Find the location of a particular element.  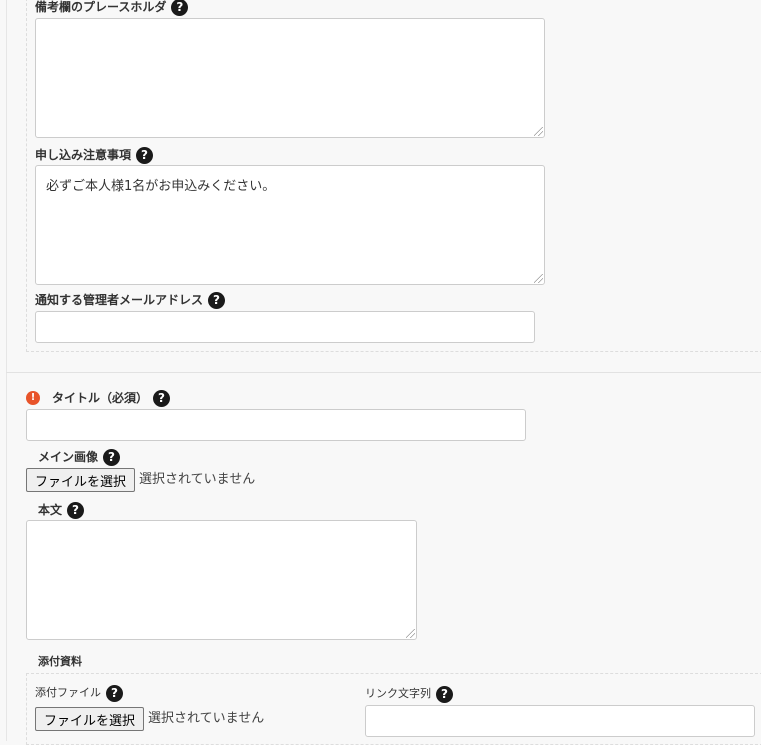

link-text-input is located at coordinates (560, 721).